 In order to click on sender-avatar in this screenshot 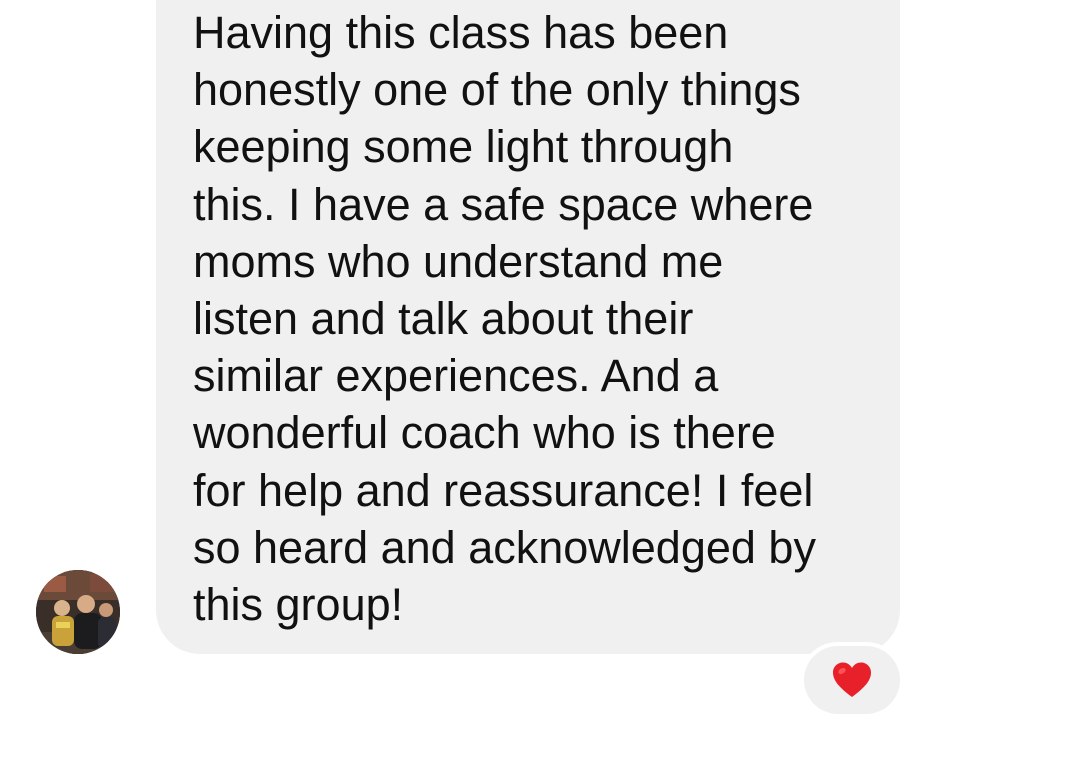, I will do `click(78, 612)`.